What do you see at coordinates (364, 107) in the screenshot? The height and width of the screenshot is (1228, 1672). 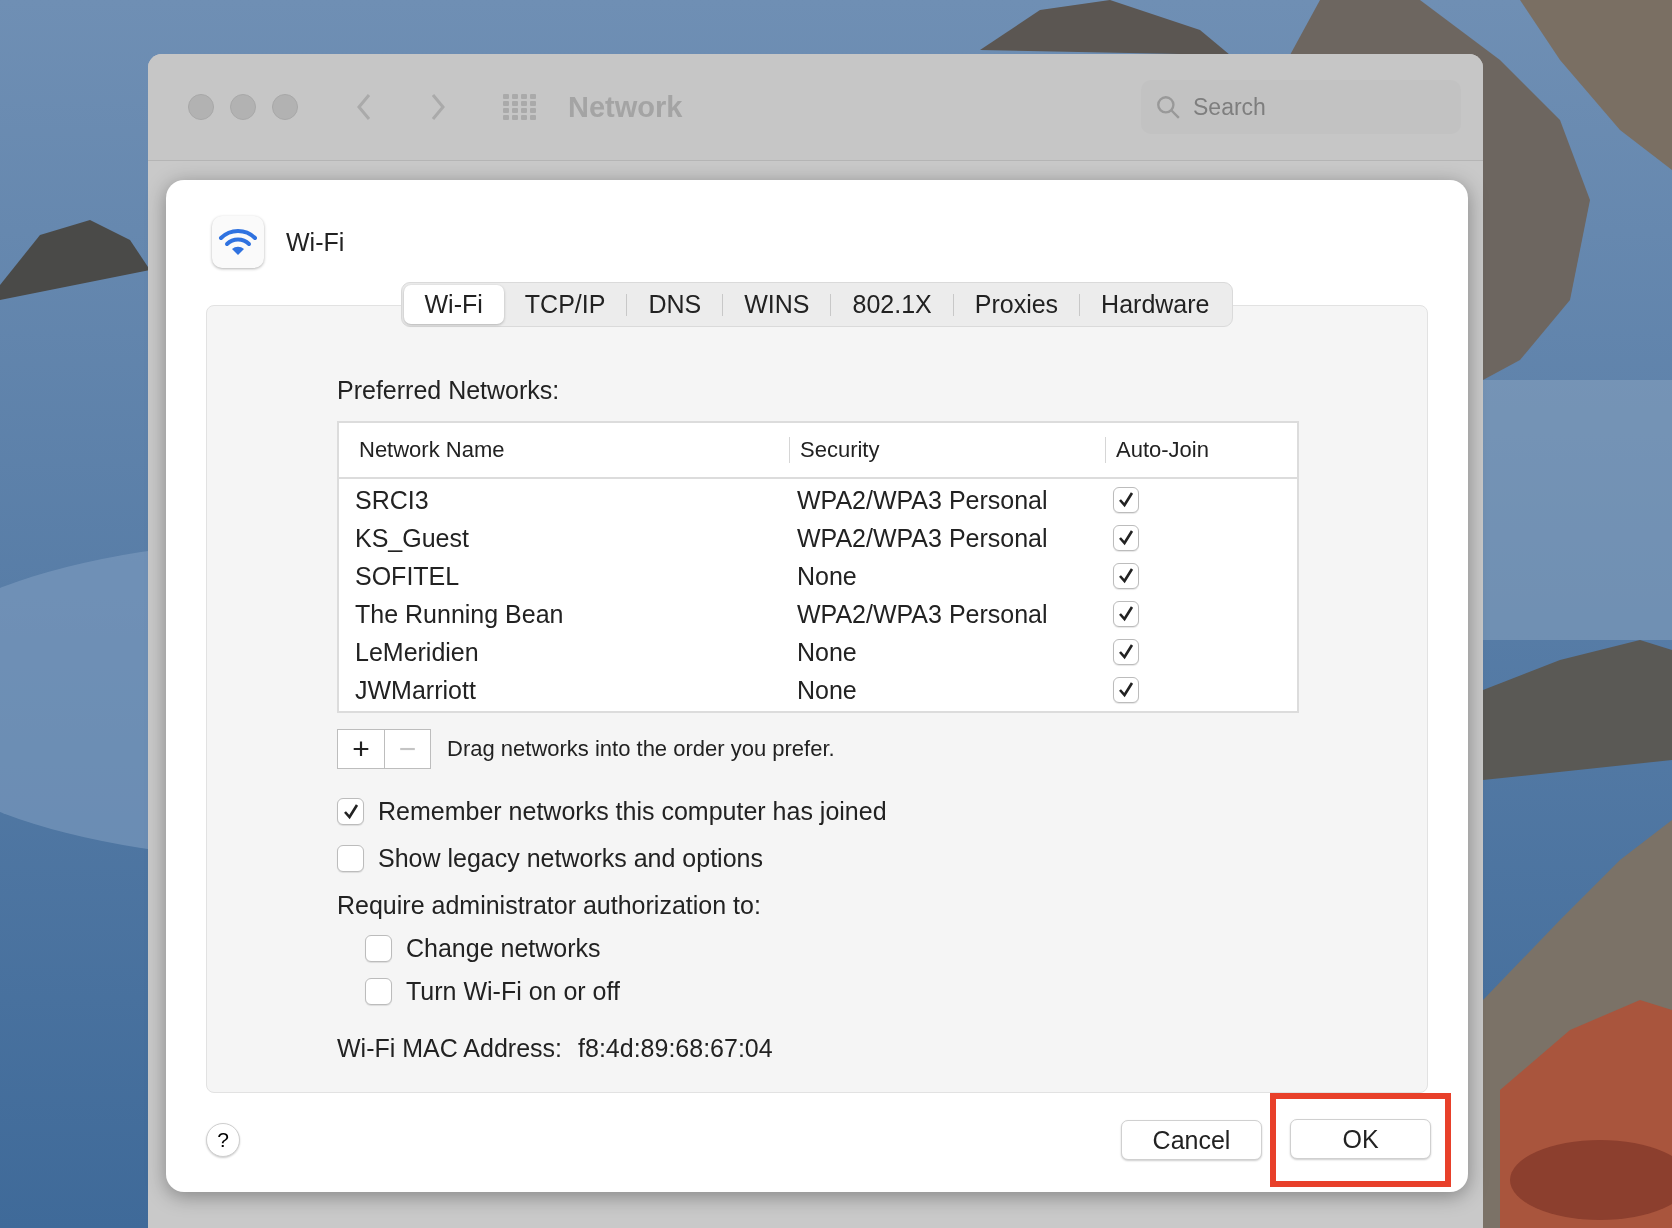 I see `back-icon` at bounding box center [364, 107].